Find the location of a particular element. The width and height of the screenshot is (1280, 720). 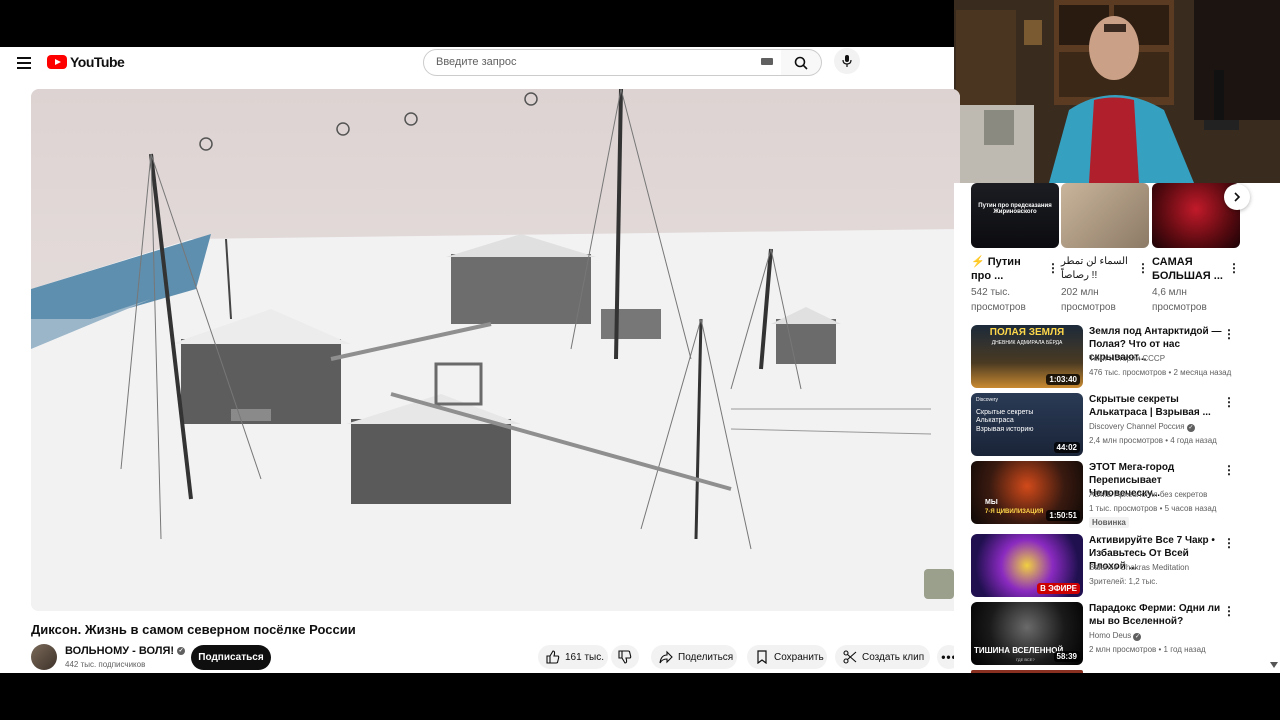

duration-badge: 1:03:40 is located at coordinates (1063, 379).